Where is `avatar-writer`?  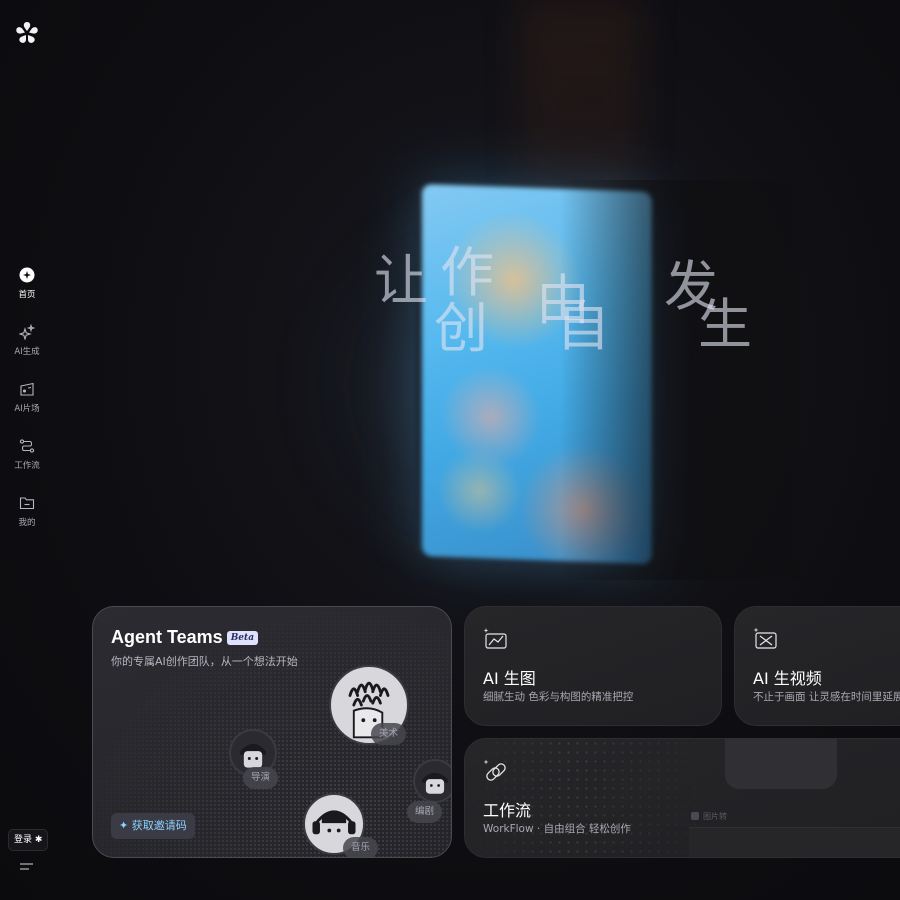
avatar-writer is located at coordinates (432, 781).